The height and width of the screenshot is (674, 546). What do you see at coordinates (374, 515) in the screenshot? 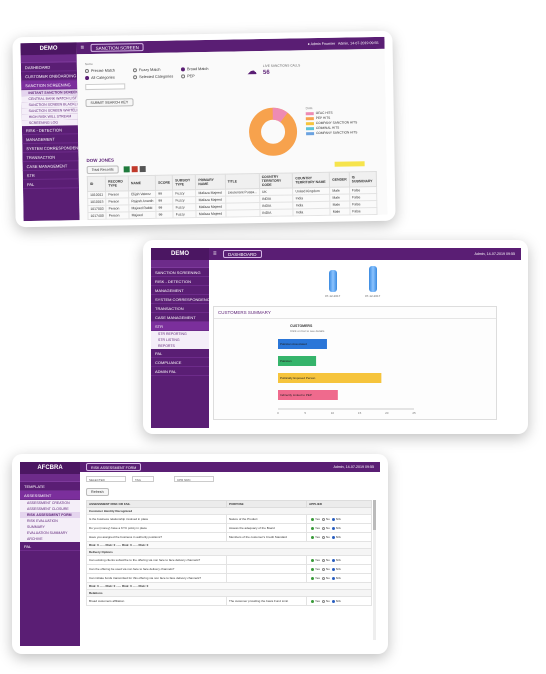
I see `scrollbar-thumb` at bounding box center [374, 515].